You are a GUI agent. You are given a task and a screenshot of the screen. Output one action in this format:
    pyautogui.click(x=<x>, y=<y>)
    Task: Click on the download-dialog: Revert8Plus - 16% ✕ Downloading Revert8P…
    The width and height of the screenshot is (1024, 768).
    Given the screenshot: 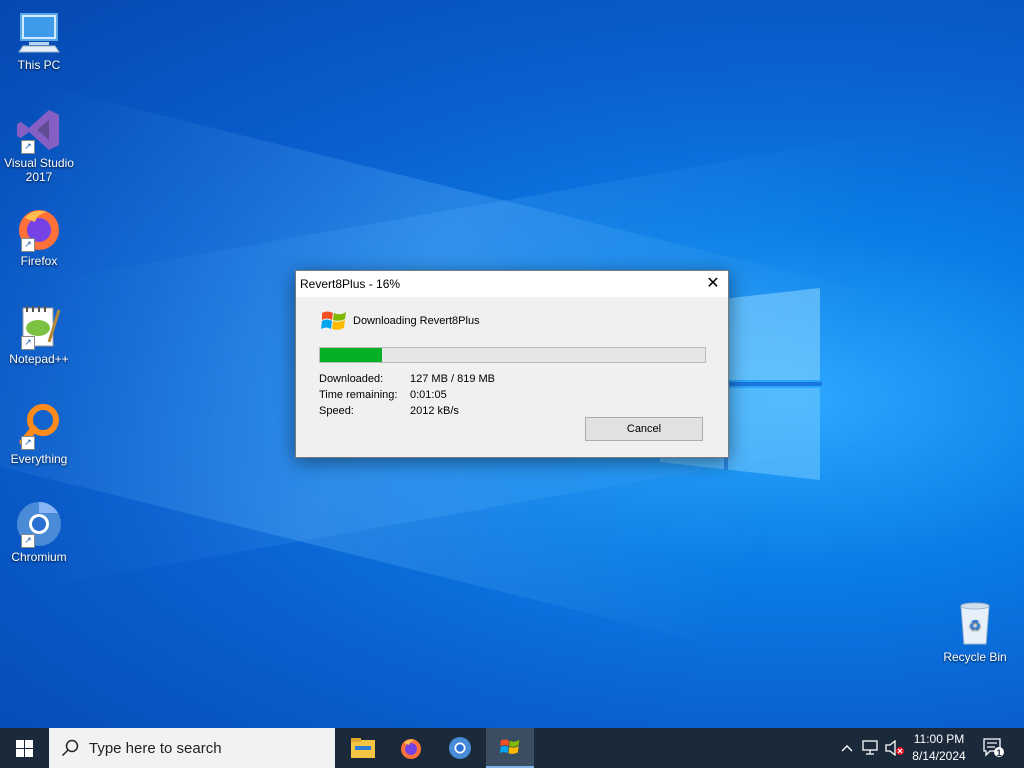 What is the action you would take?
    pyautogui.click(x=512, y=364)
    